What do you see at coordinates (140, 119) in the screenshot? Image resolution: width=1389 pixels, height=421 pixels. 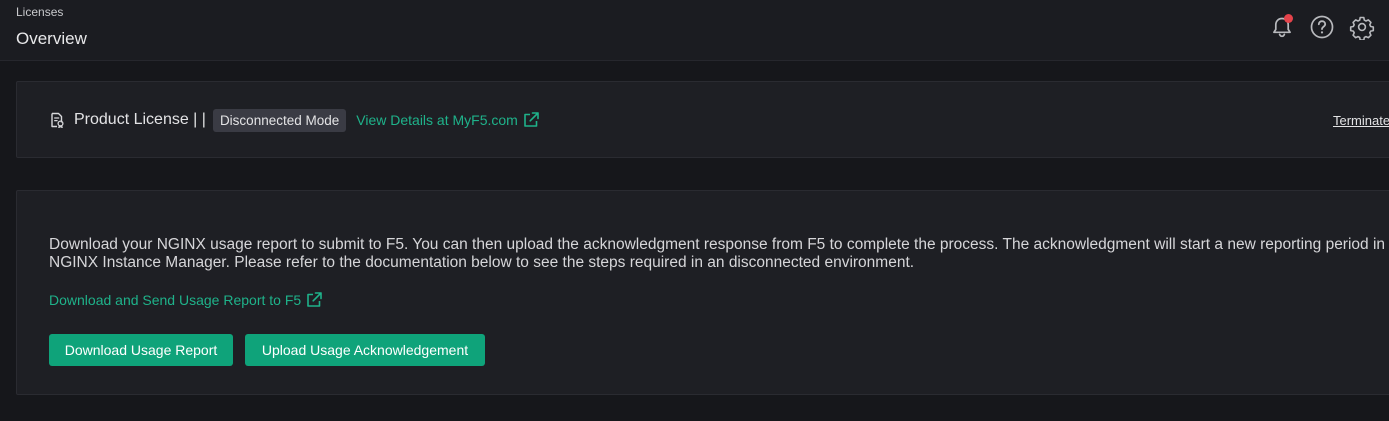 I see `license-title: Product License | |` at bounding box center [140, 119].